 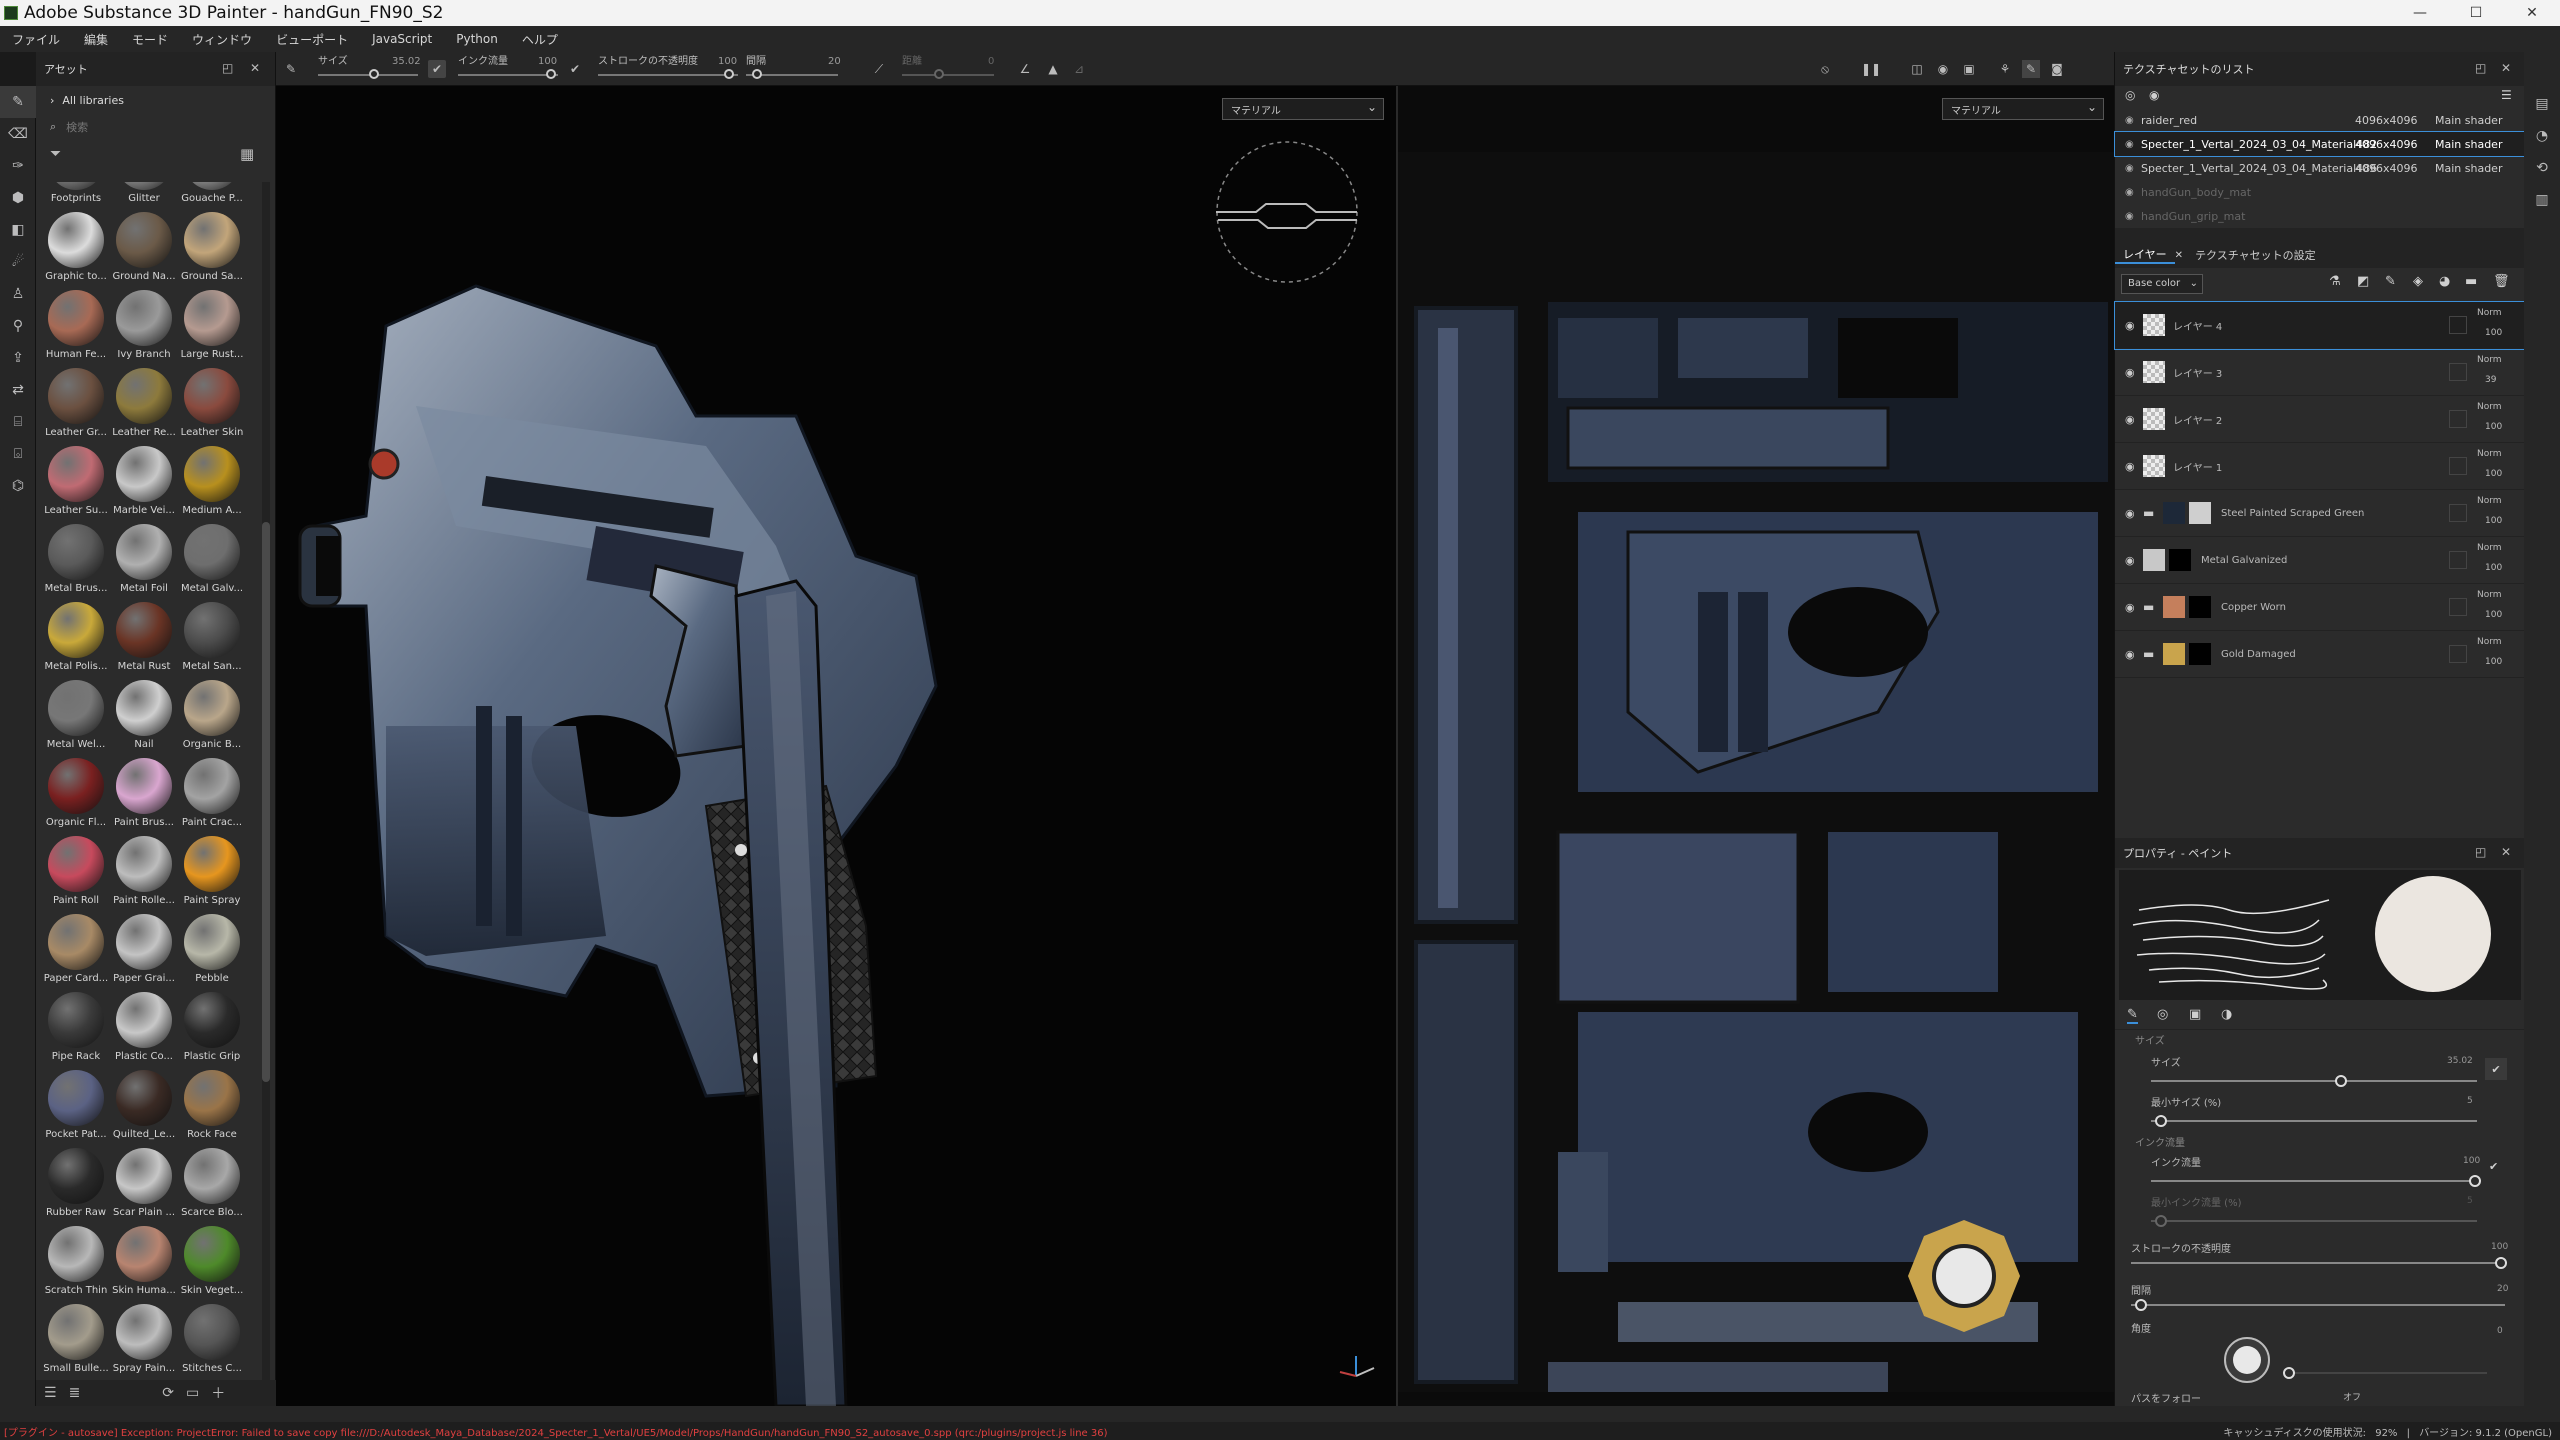 What do you see at coordinates (402, 39) in the screenshot?
I see `menu-javascript: JavaScript` at bounding box center [402, 39].